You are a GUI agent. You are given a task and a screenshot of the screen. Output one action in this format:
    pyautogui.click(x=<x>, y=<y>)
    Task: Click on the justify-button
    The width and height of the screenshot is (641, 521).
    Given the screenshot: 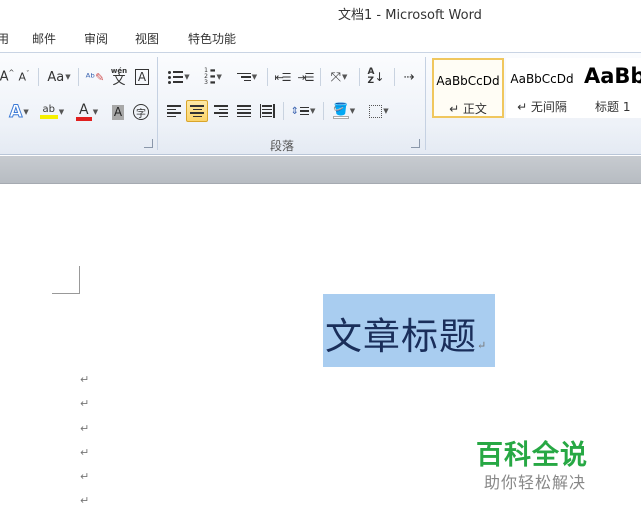 What is the action you would take?
    pyautogui.click(x=244, y=111)
    